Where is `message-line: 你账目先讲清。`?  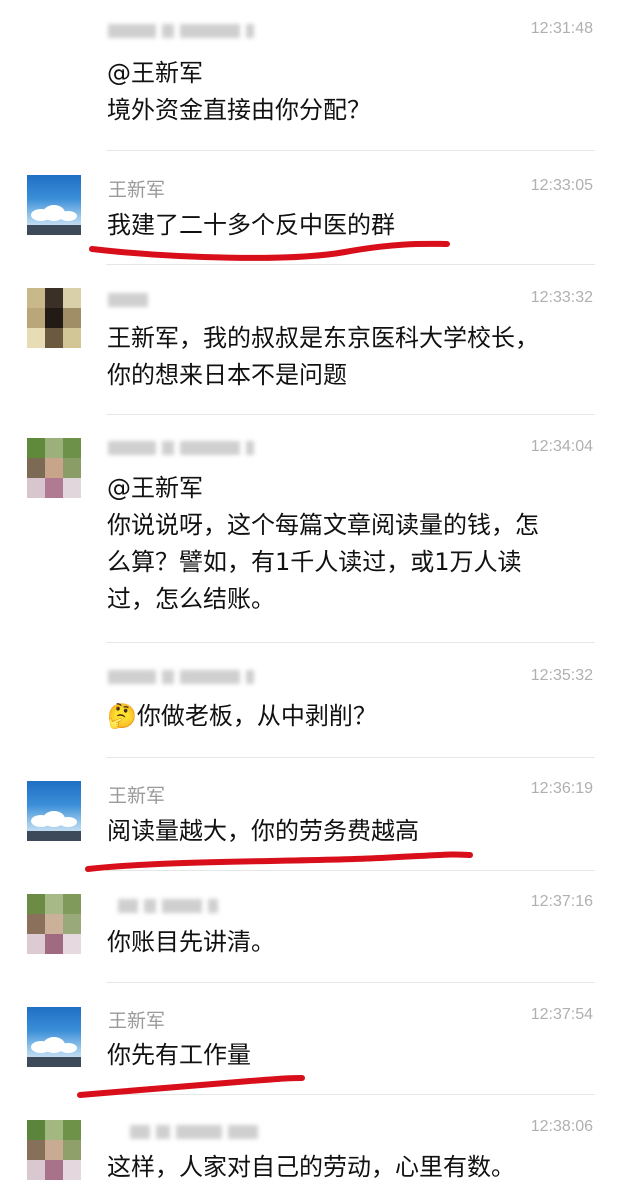
message-line: 你账目先讲清。 is located at coordinates (191, 942).